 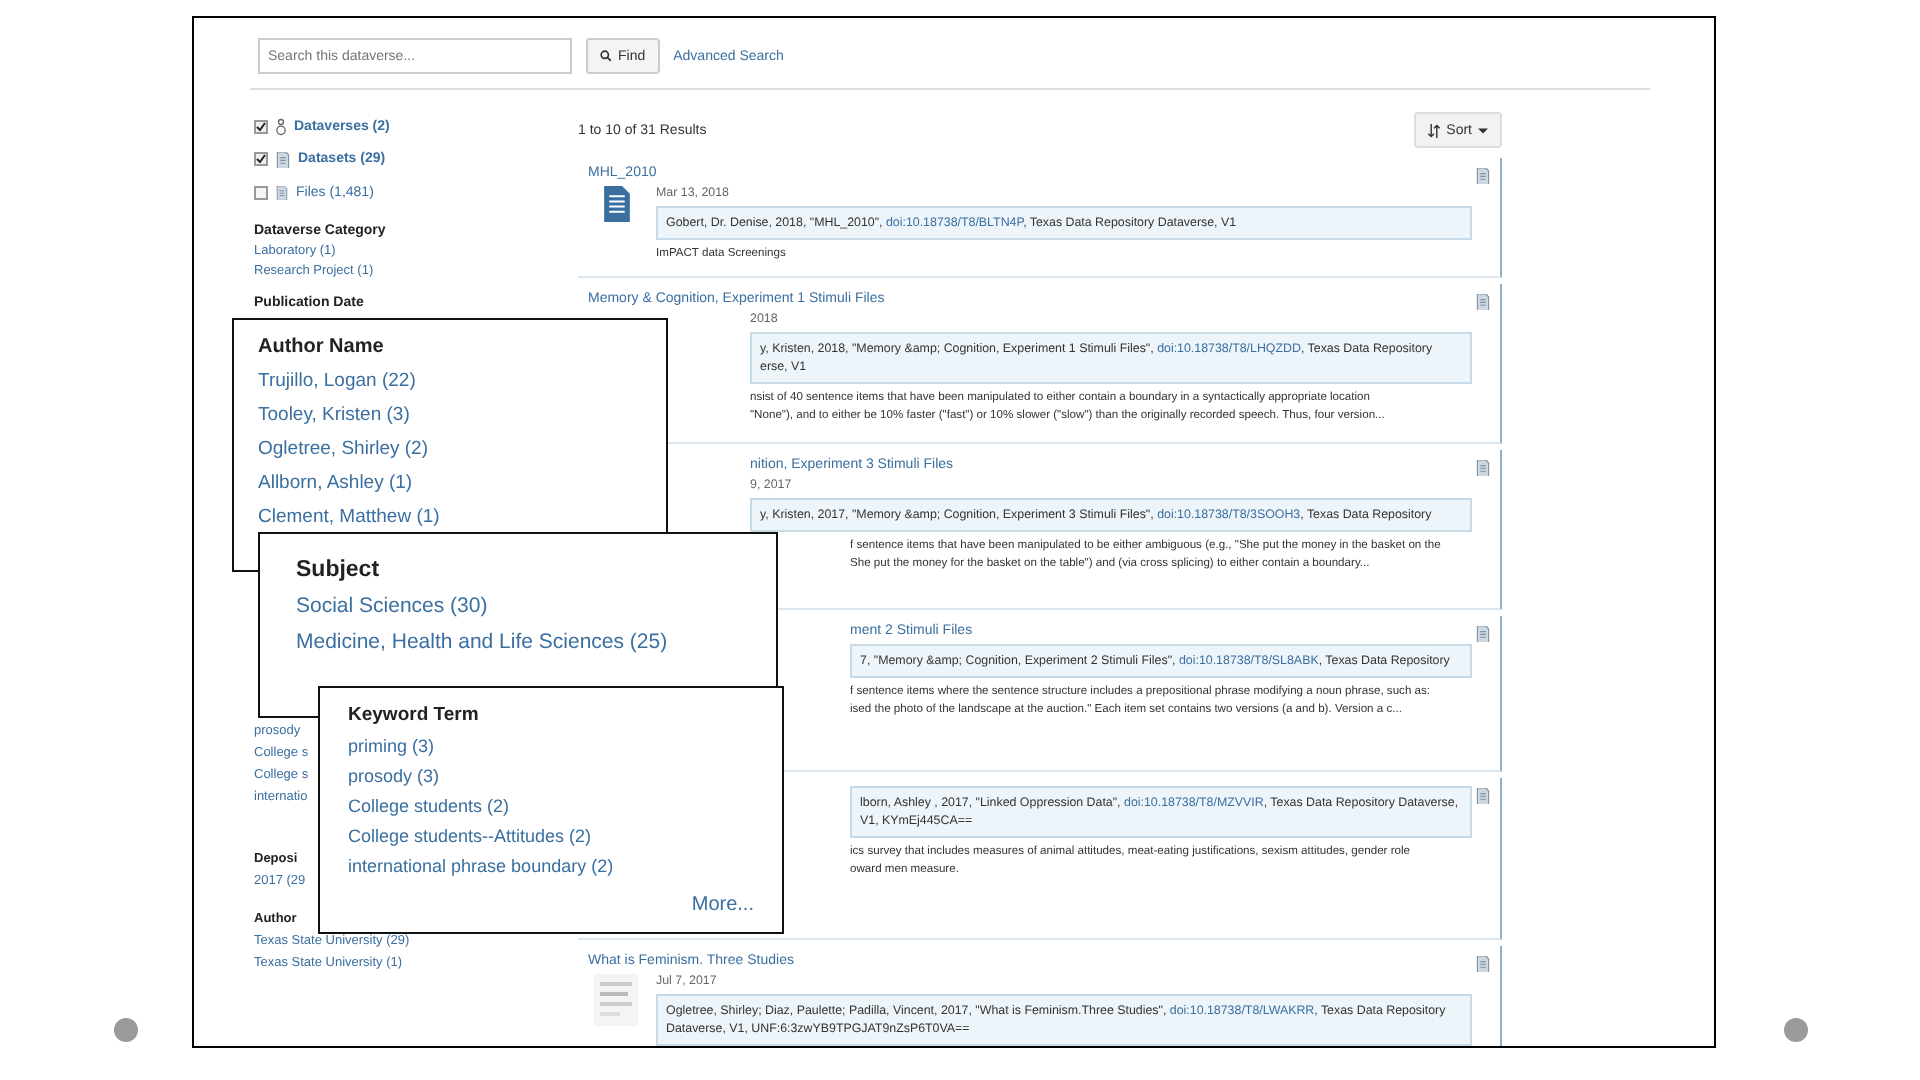 What do you see at coordinates (281, 126) in the screenshot?
I see `dataverse-icon` at bounding box center [281, 126].